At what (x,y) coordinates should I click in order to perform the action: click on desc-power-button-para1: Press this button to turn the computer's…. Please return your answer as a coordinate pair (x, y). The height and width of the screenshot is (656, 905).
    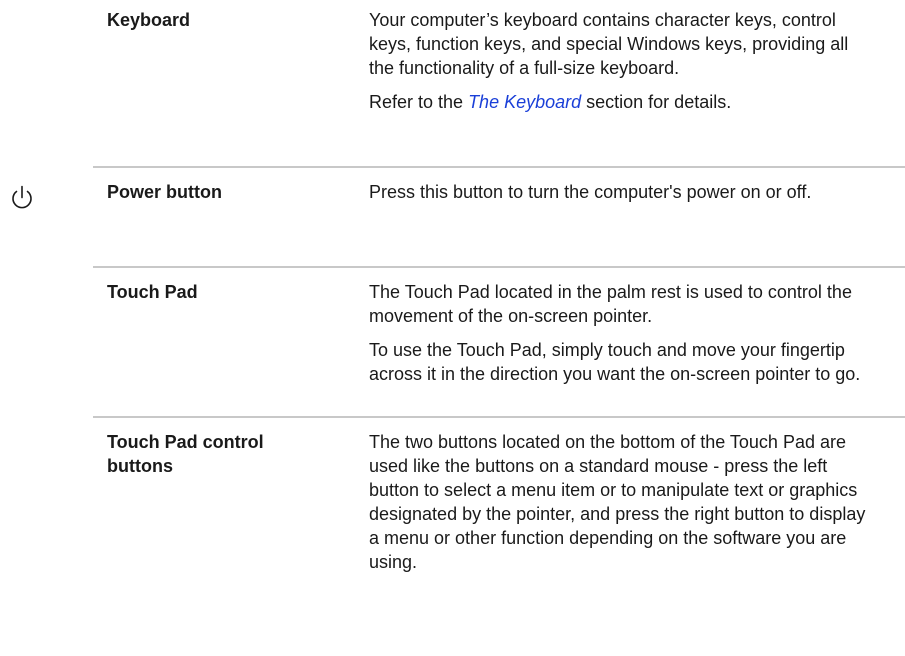
    Looking at the image, I should click on (590, 192).